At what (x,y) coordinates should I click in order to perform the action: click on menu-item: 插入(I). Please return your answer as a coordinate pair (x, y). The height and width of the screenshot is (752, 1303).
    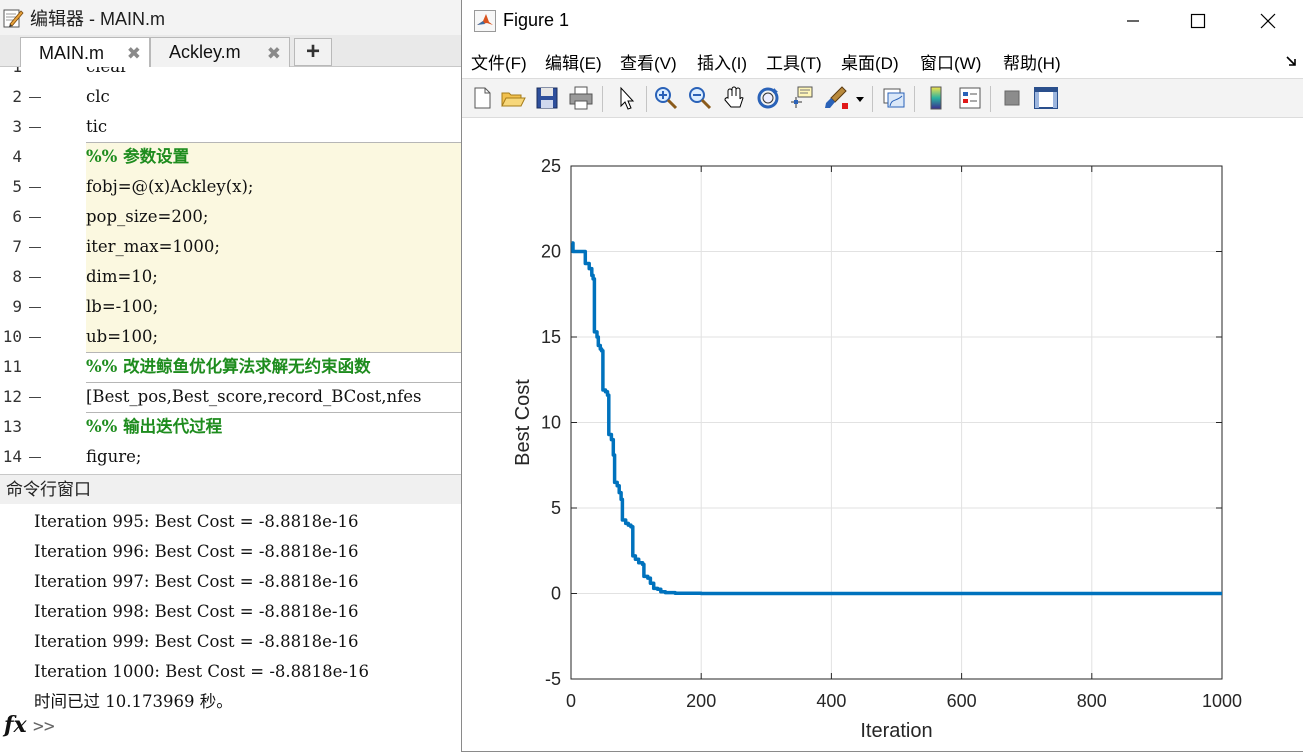
    Looking at the image, I should click on (722, 61).